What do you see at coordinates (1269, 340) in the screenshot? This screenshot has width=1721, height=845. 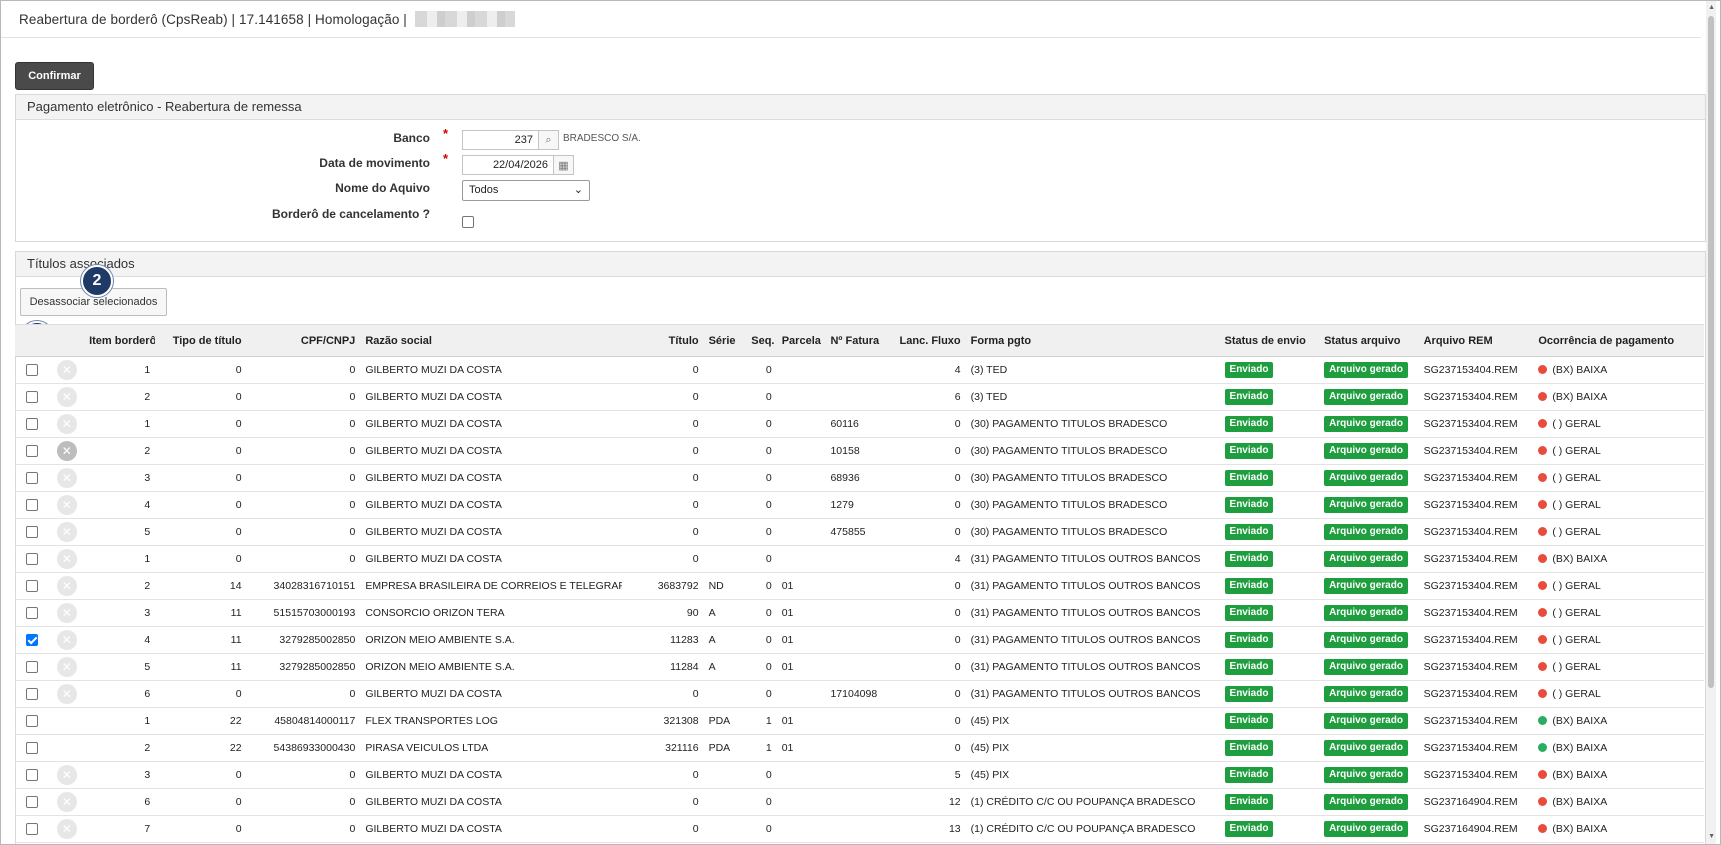 I see `header-status-envio: Status de envio` at bounding box center [1269, 340].